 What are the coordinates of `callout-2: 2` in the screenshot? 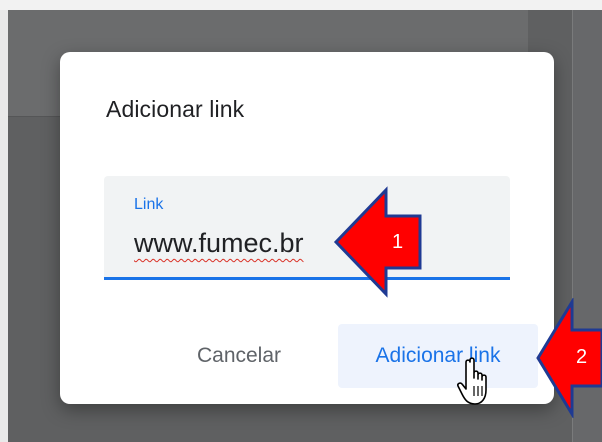 It's located at (568, 358).